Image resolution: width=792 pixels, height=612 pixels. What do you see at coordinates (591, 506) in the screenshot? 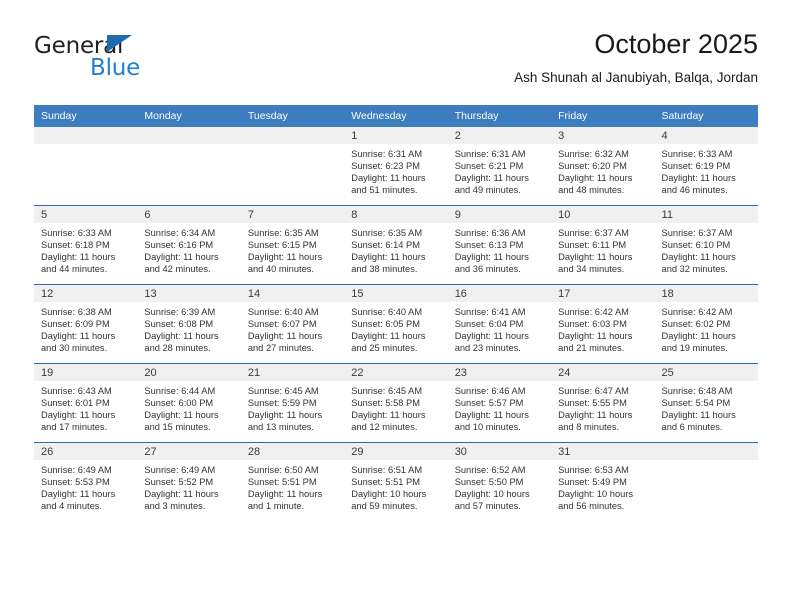
I see `day-detail-daylight2: and 56 minutes.` at bounding box center [591, 506].